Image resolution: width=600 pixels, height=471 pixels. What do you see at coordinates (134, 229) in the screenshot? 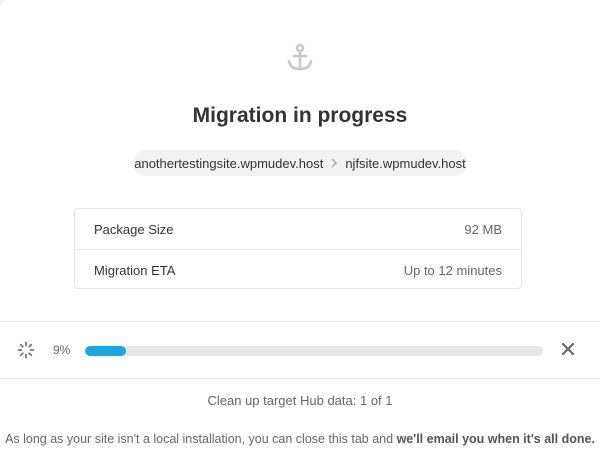
I see `detail-label: Package Size` at bounding box center [134, 229].